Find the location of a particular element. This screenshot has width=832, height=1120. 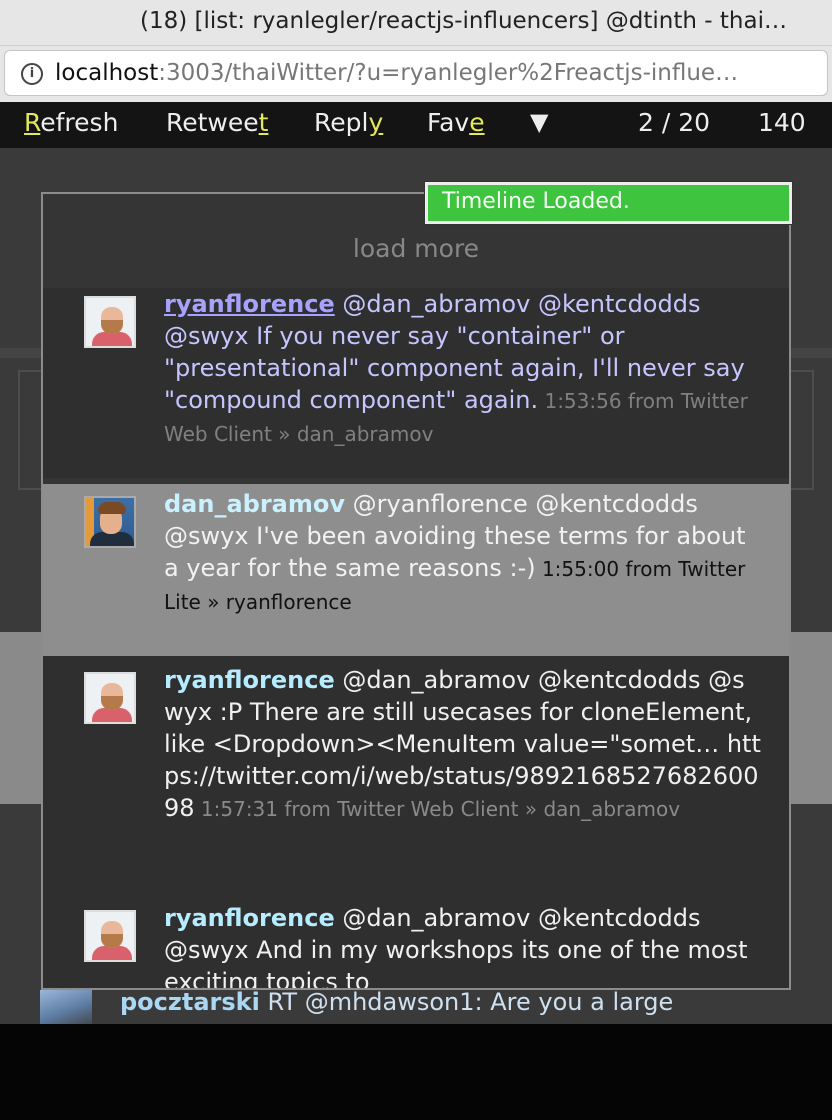

fave-button: Fave is located at coordinates (456, 122).